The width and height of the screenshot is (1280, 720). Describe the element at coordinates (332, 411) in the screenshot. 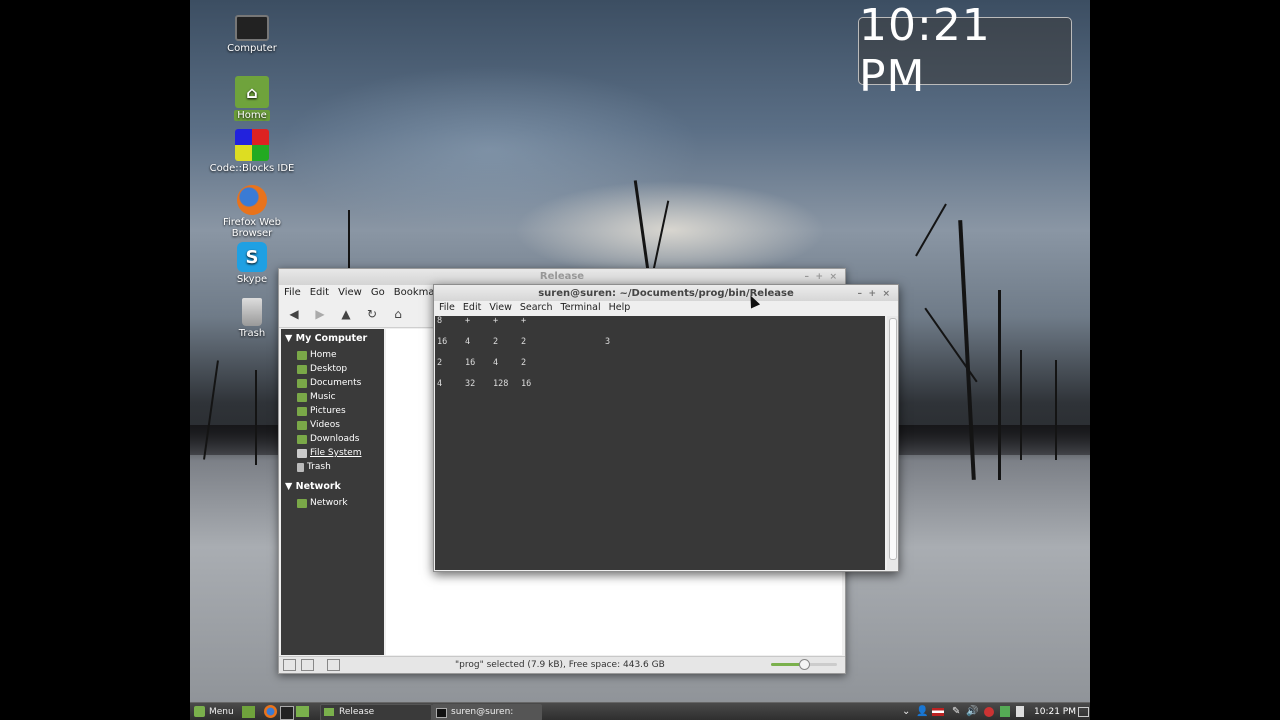

I see `sidebar-item-pictures: Pictures` at that location.